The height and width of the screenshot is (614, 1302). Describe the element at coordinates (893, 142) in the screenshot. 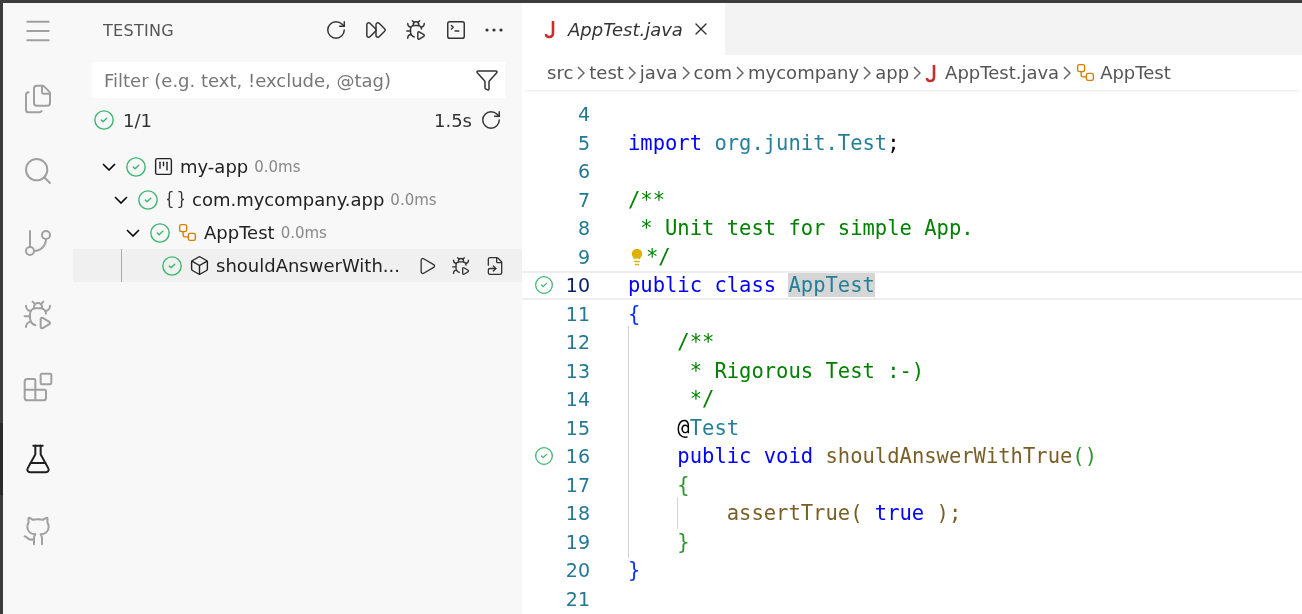

I see `code-token: ;` at that location.